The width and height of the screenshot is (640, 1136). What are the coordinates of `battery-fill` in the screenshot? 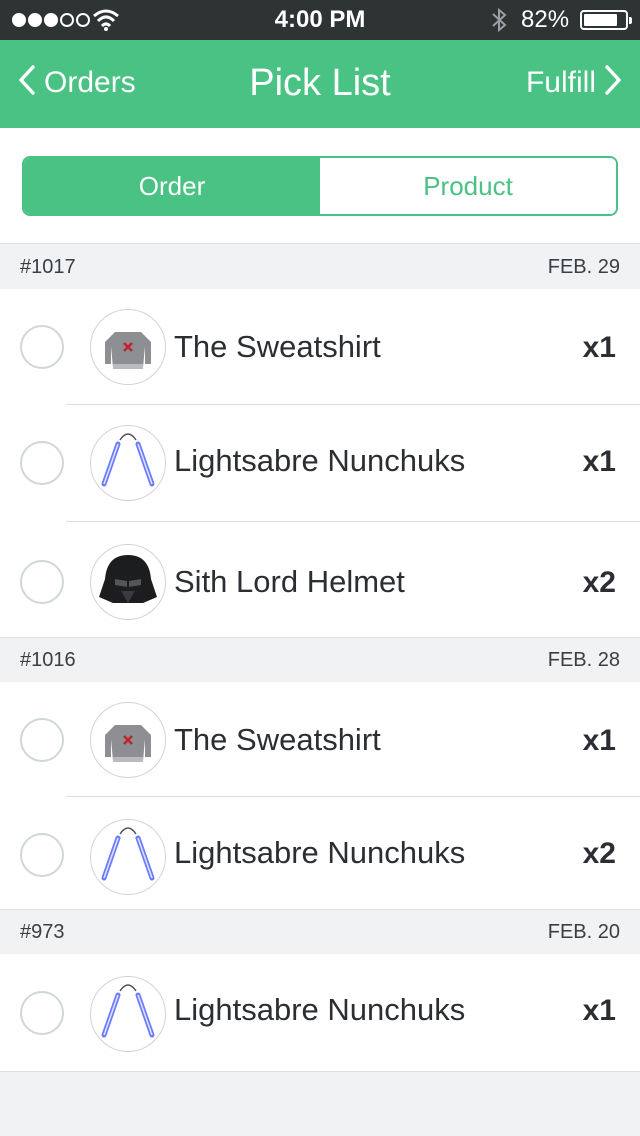 It's located at (600, 20).